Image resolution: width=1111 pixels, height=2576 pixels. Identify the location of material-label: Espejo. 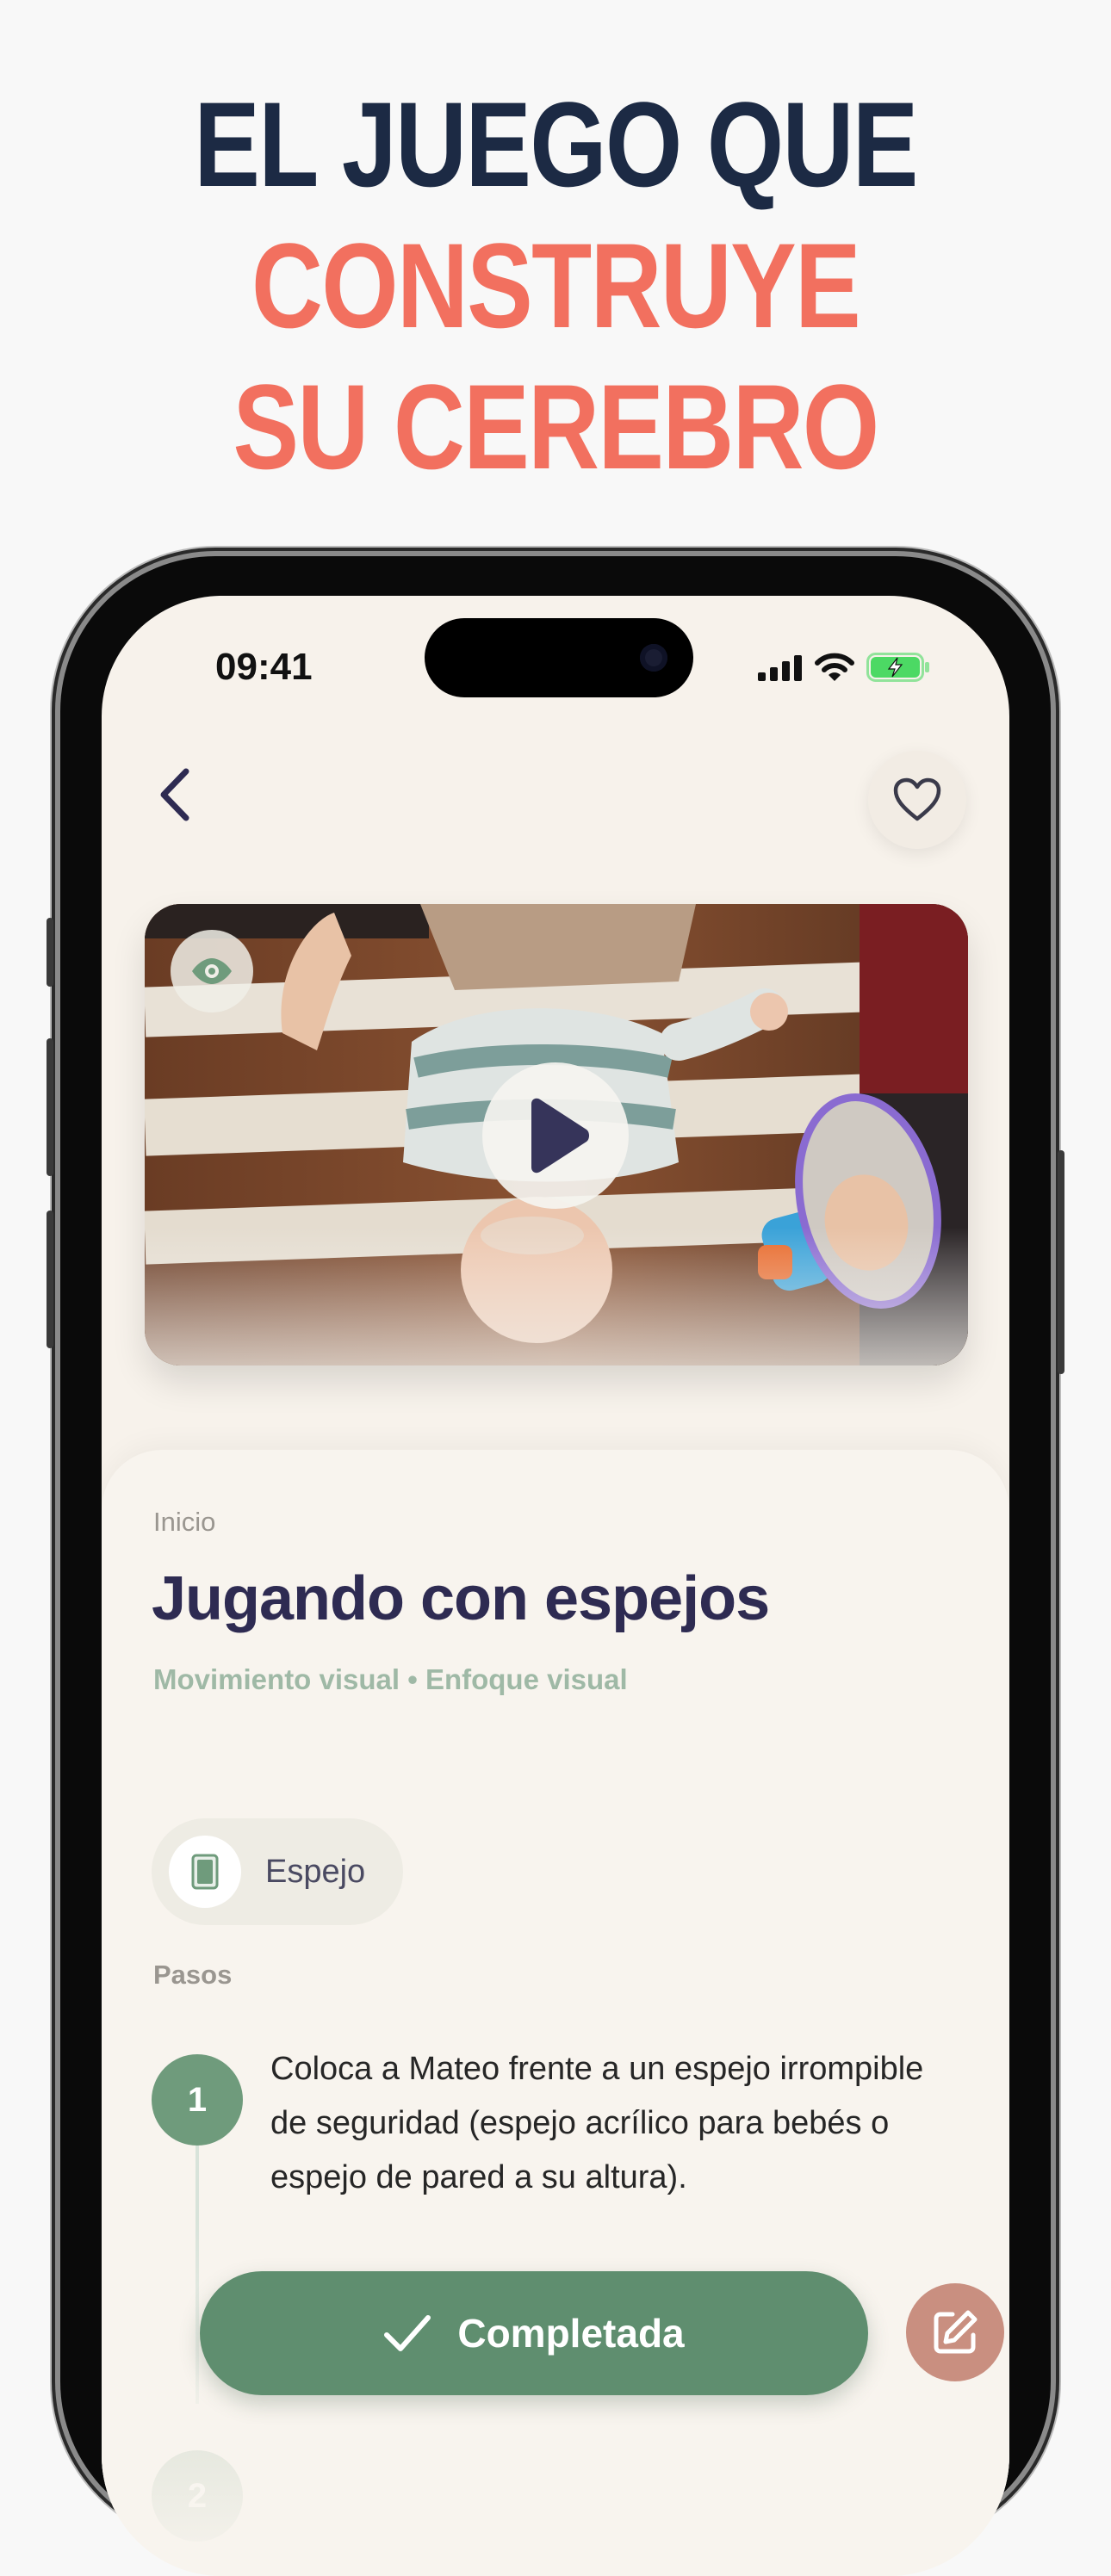
(315, 1871).